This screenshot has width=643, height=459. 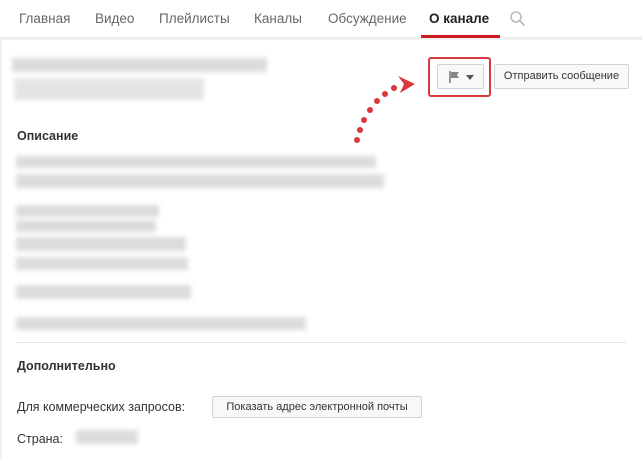 I want to click on search-icon, so click(x=518, y=19).